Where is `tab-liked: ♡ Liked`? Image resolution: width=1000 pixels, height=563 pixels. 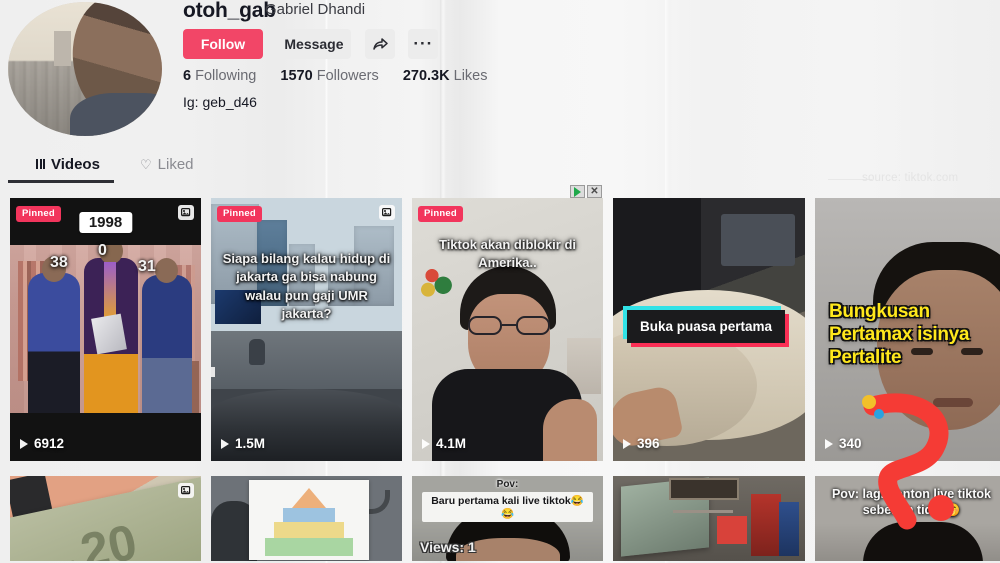 tab-liked: ♡ Liked is located at coordinates (167, 164).